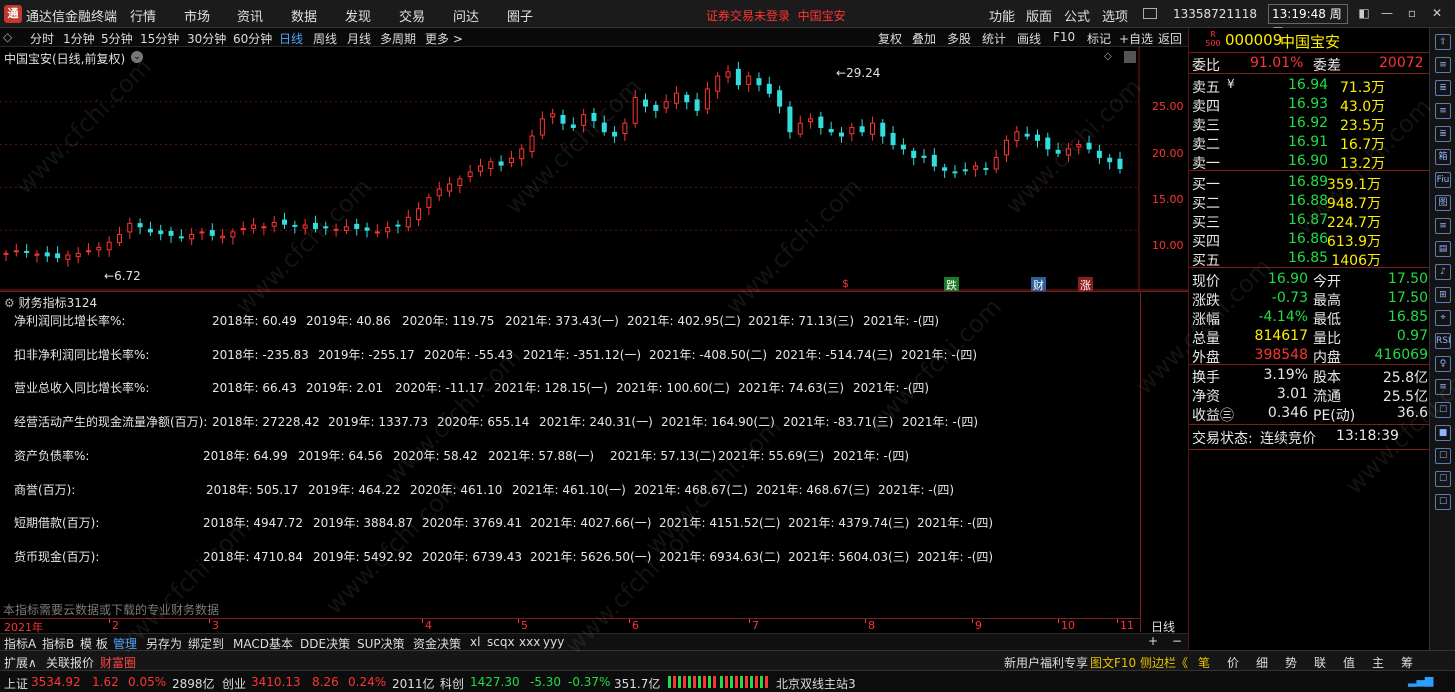 The width and height of the screenshot is (1455, 692). What do you see at coordinates (16, 683) in the screenshot?
I see `sh-label: 上证` at bounding box center [16, 683].